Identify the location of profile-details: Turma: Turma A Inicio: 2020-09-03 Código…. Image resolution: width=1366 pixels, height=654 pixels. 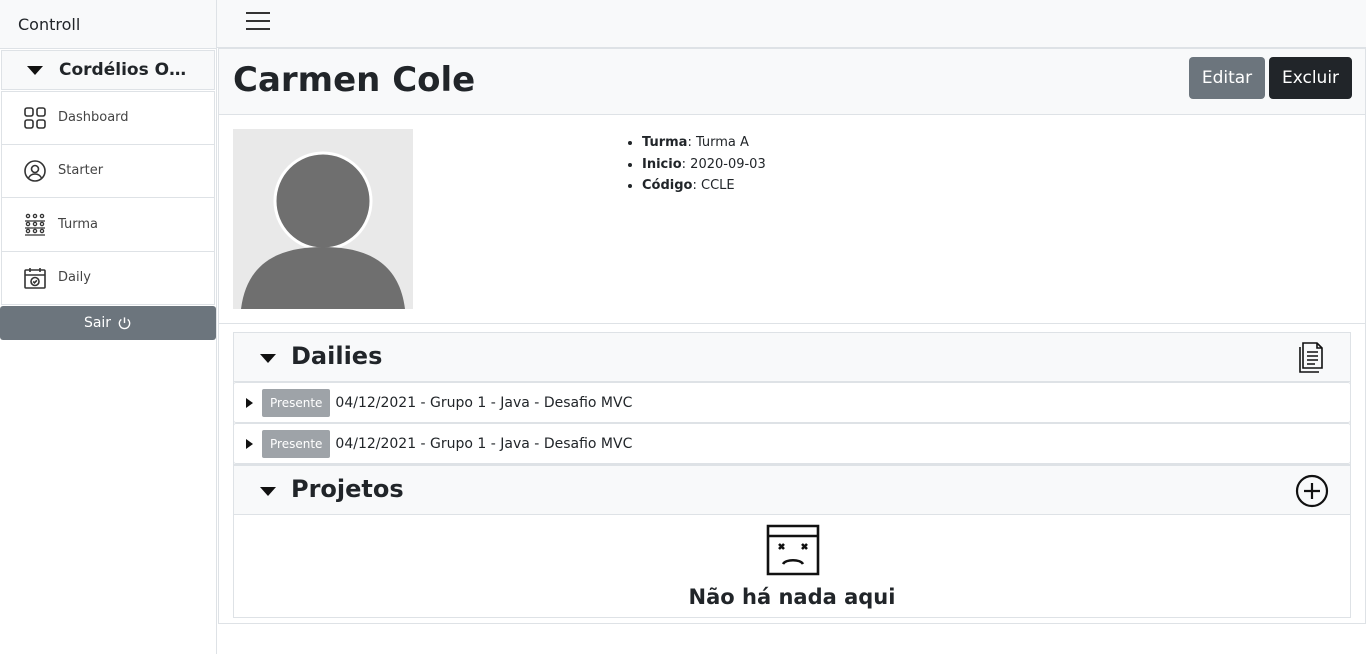
(695, 164).